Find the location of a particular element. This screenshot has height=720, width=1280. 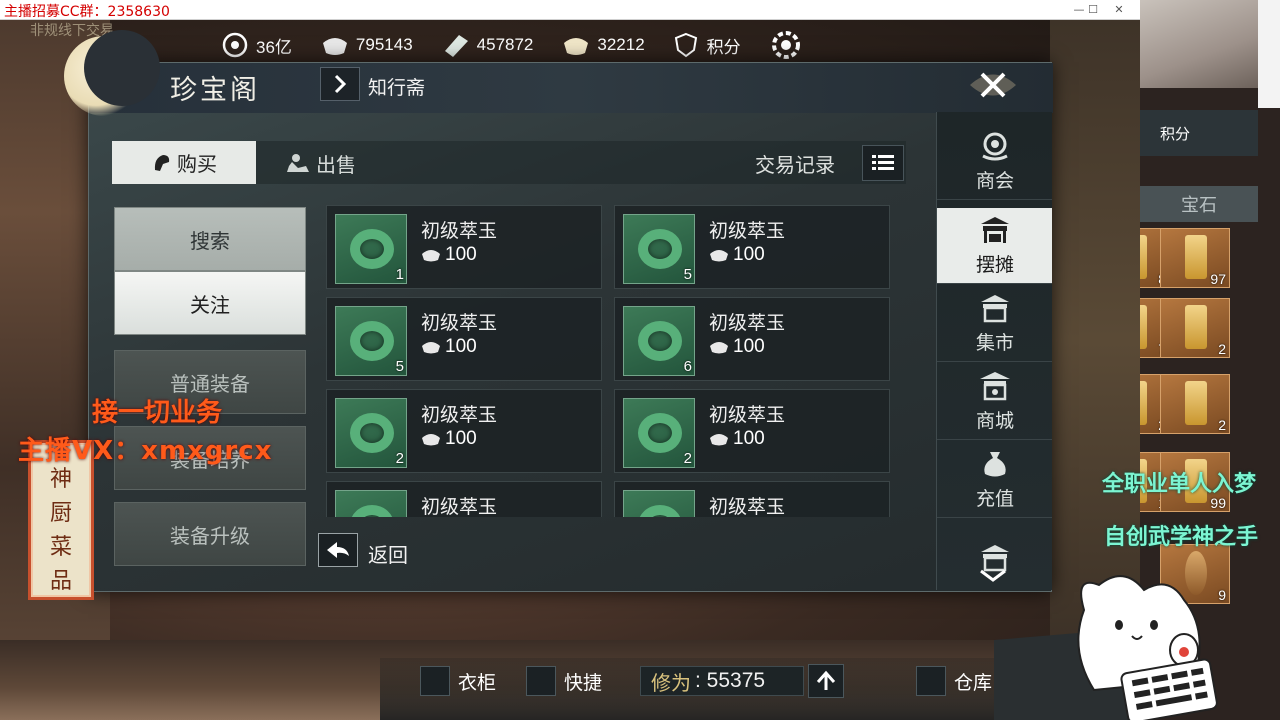

currency-jade-value: 457872 is located at coordinates (505, 44).